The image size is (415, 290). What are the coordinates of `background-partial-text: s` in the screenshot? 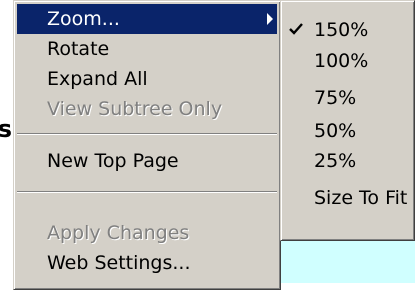 It's located at (6, 129).